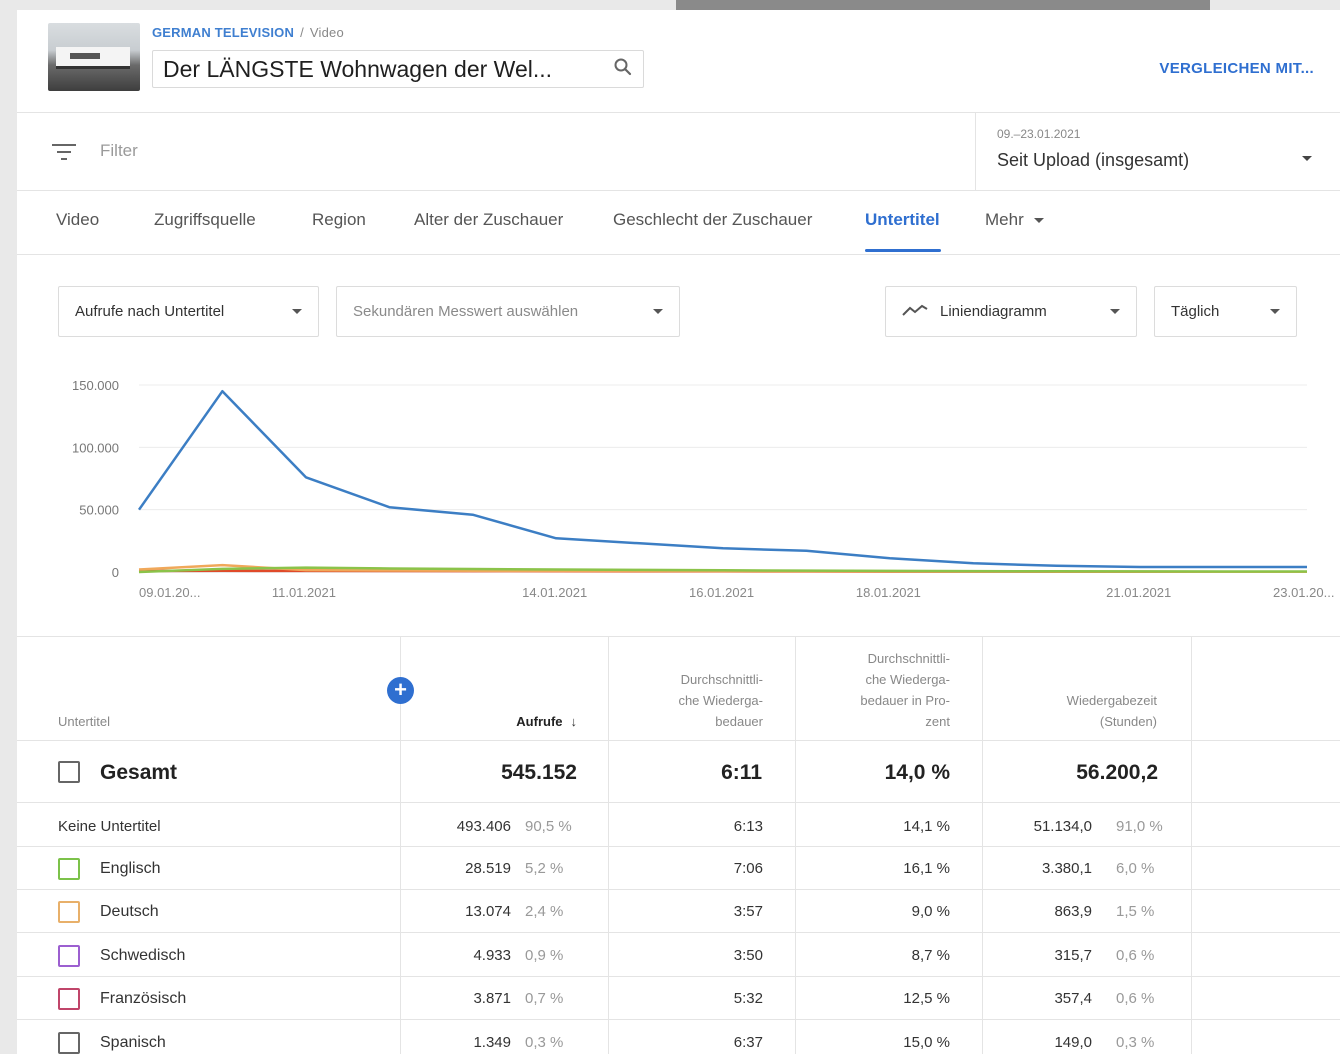 The width and height of the screenshot is (1340, 1054). I want to click on header-line: che Wiederga-, so click(720, 700).